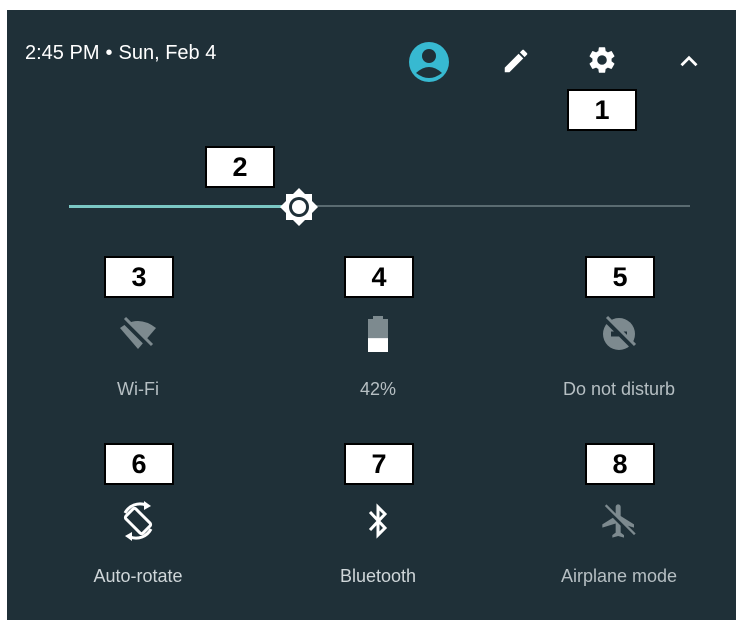 The width and height of the screenshot is (744, 627). Describe the element at coordinates (138, 389) in the screenshot. I see `tile-label-wifi: Wi-Fi` at that location.